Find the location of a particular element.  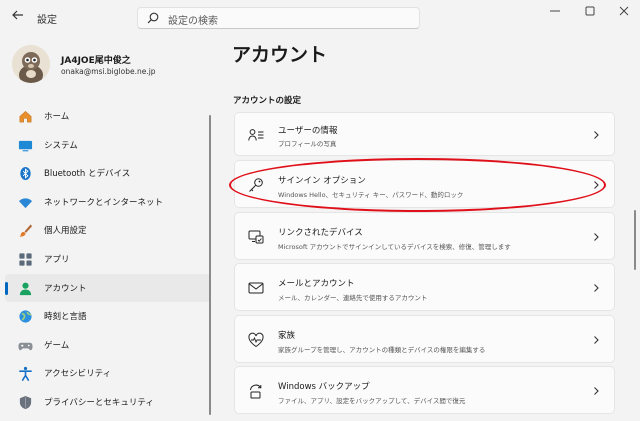

search-placeholder: 設定の検索 is located at coordinates (193, 21).